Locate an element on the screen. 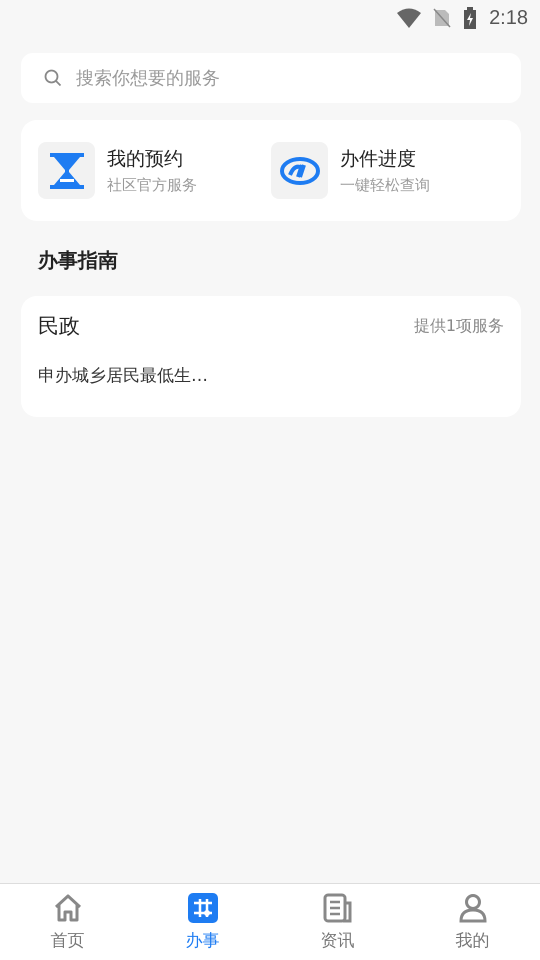  no-sim-icon is located at coordinates (442, 18).